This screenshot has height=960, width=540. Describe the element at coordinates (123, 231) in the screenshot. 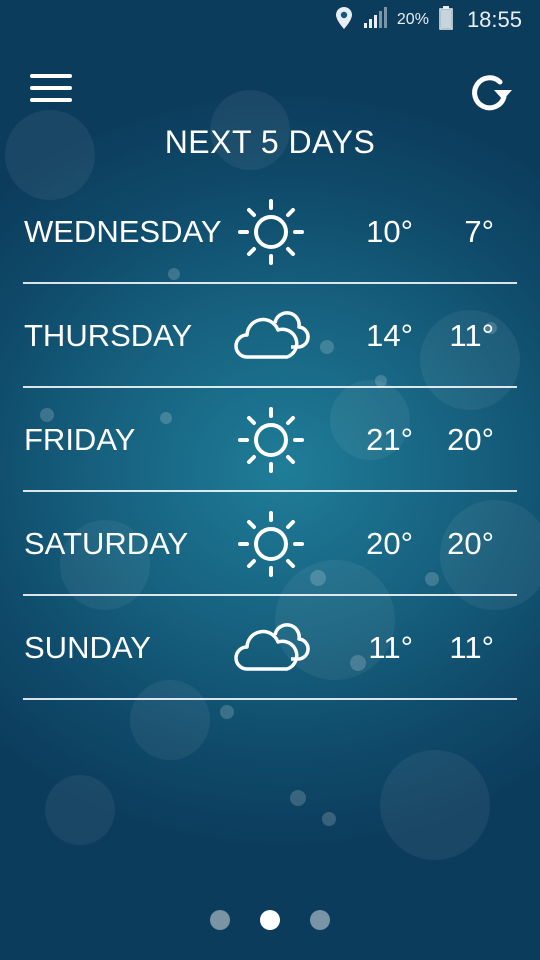

I see `day-name: WEDNESDAY` at that location.